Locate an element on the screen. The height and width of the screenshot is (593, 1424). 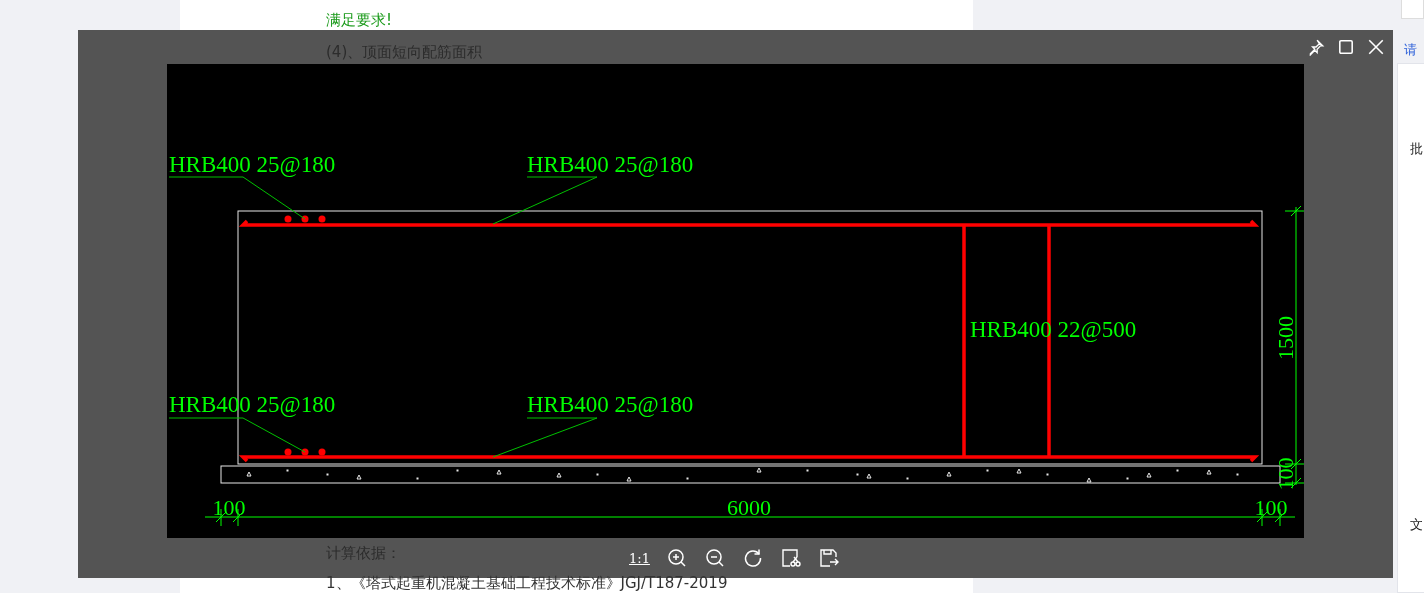
document-text: 1、《塔式起重机混凝土基础工程技术标准》JGJ/T187-2019 is located at coordinates (527, 583).